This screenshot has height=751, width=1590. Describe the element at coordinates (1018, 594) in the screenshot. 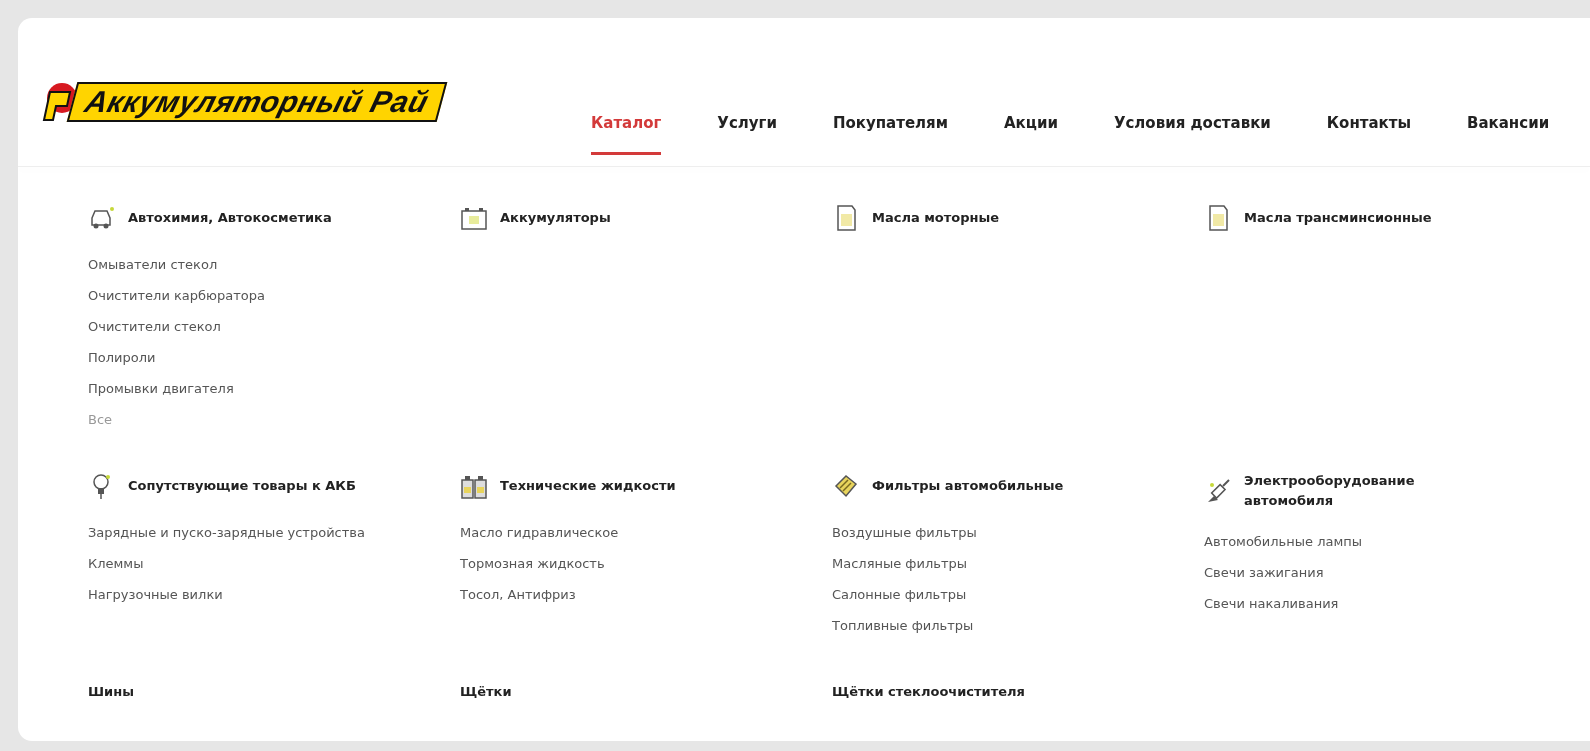

I see `subcategory-link: Салонные фильтры` at that location.